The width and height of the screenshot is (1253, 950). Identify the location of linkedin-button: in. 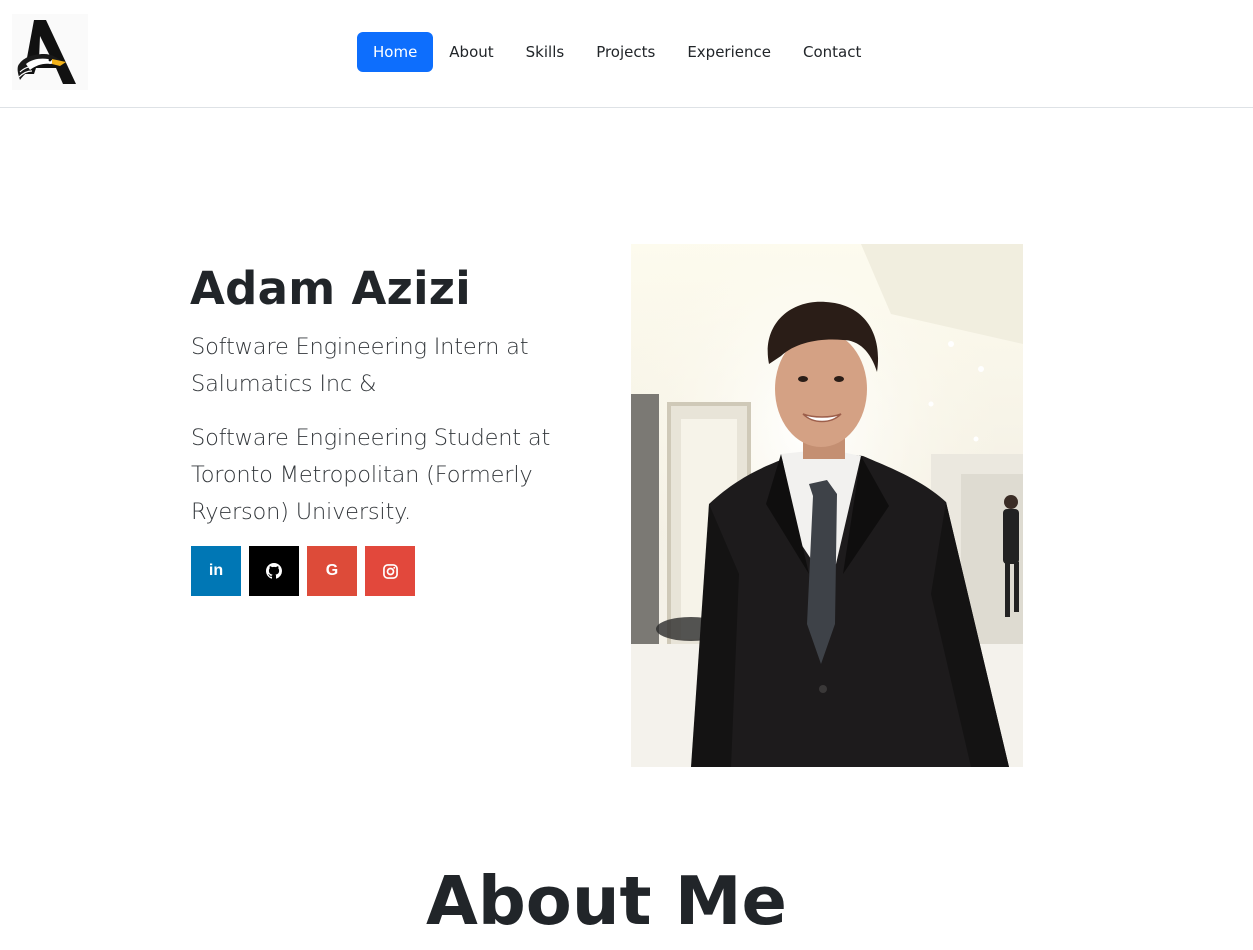
(216, 571).